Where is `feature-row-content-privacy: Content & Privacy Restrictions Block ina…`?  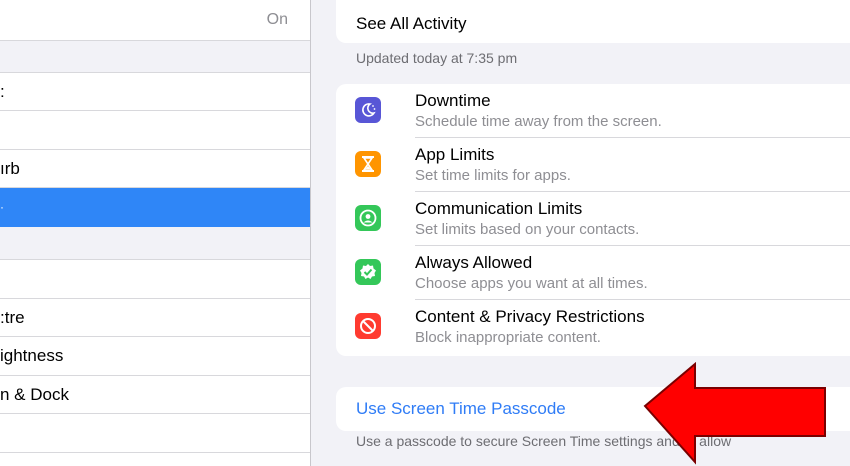
feature-row-content-privacy: Content & Privacy Restrictions Block ina… is located at coordinates (593, 327).